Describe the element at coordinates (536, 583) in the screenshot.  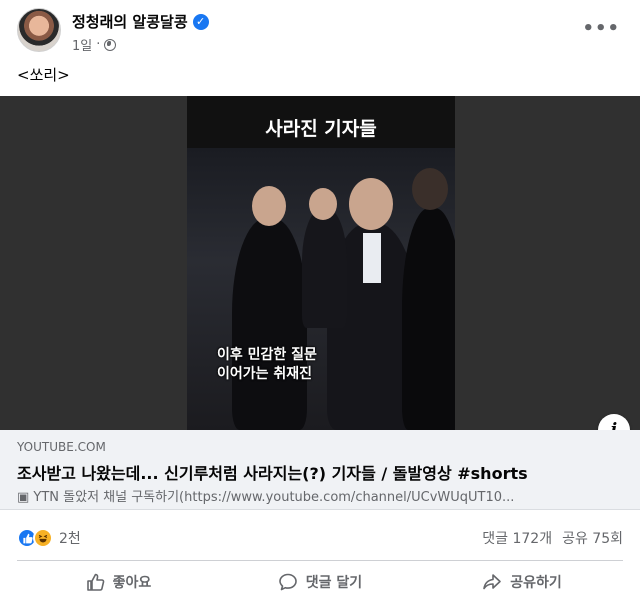
I see `share-label: 공유하기` at that location.